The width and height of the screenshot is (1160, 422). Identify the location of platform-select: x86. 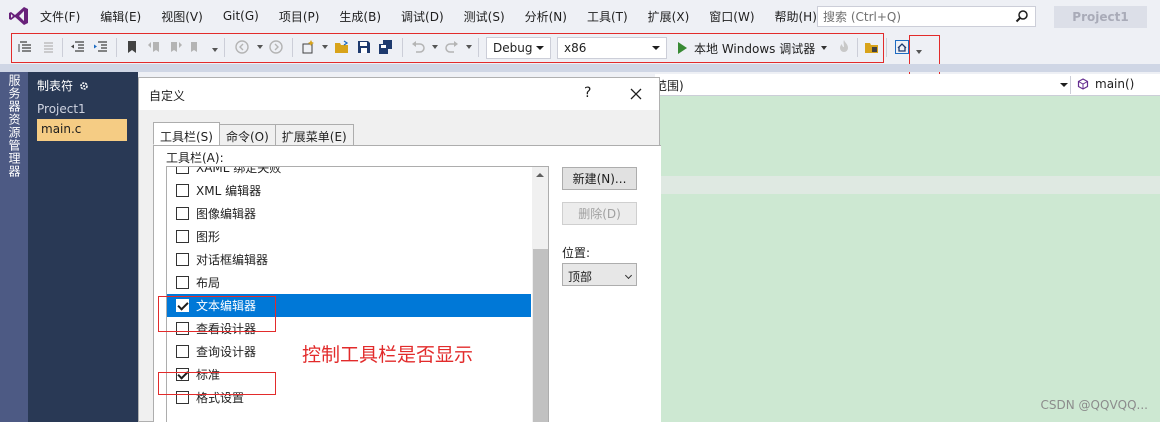
(612, 48).